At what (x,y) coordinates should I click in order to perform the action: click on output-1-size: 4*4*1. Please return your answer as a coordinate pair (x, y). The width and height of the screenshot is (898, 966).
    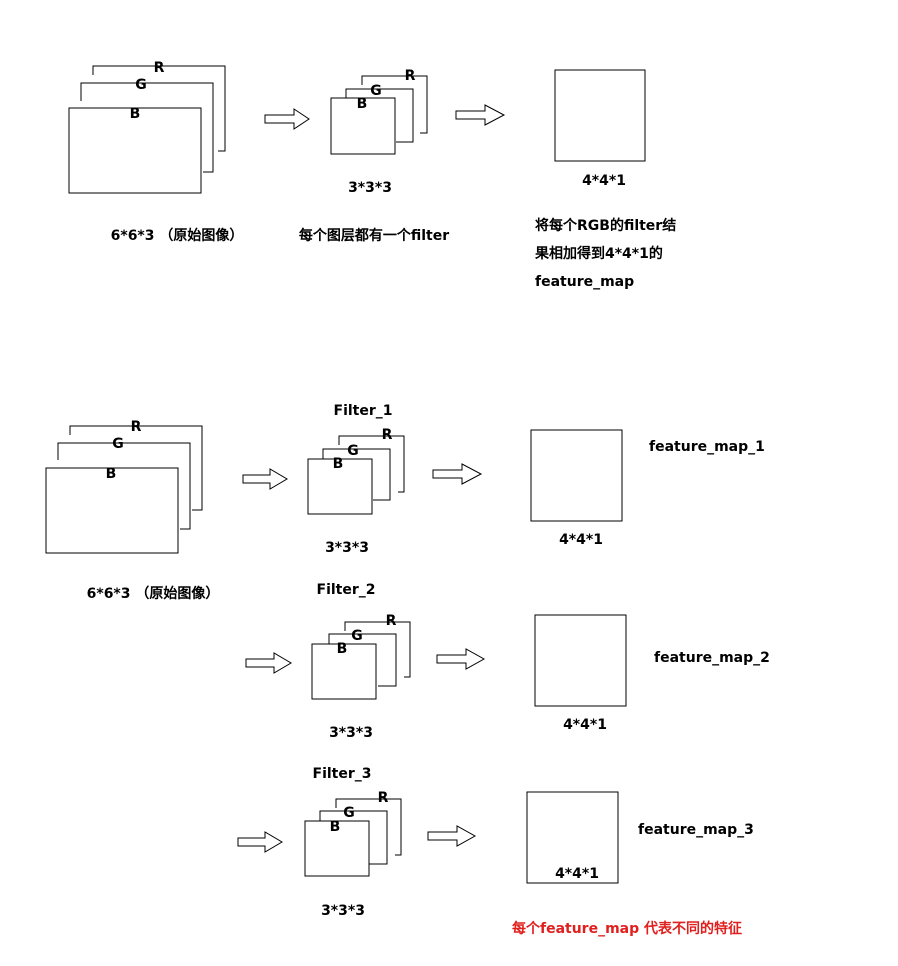
    Looking at the image, I should click on (581, 540).